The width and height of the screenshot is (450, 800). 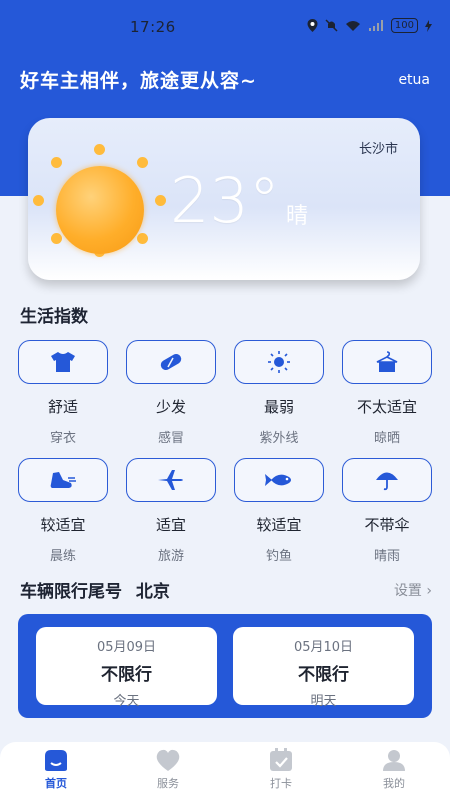 I want to click on life-item-uv: 最弱 紫外线, so click(x=279, y=393).